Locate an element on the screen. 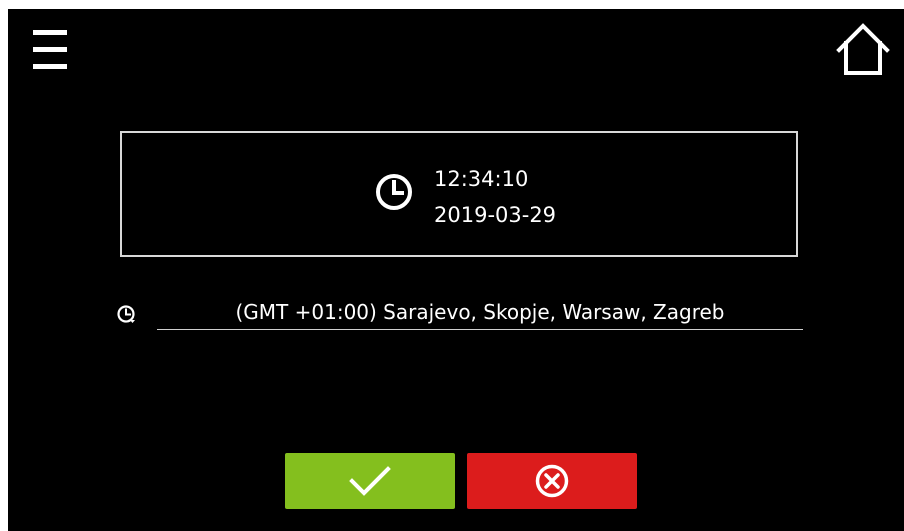 This screenshot has height=531, width=904. timezone-clock-icon is located at coordinates (126, 314).